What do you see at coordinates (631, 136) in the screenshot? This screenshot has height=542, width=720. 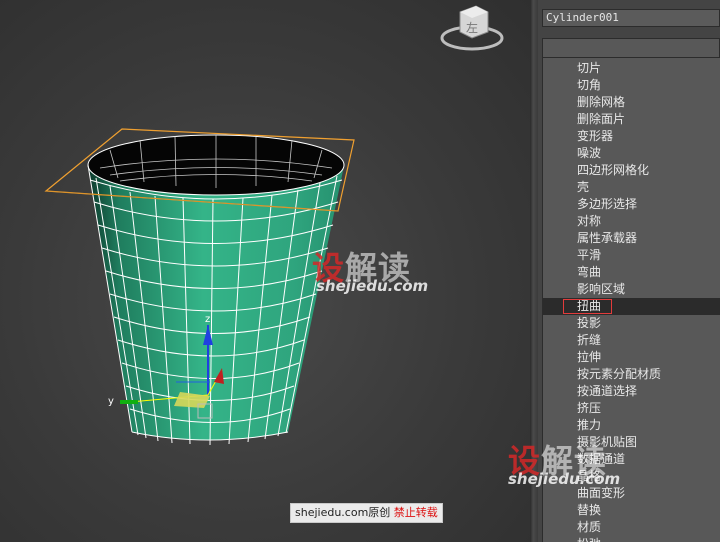 I see `modifier-item: 变形器` at bounding box center [631, 136].